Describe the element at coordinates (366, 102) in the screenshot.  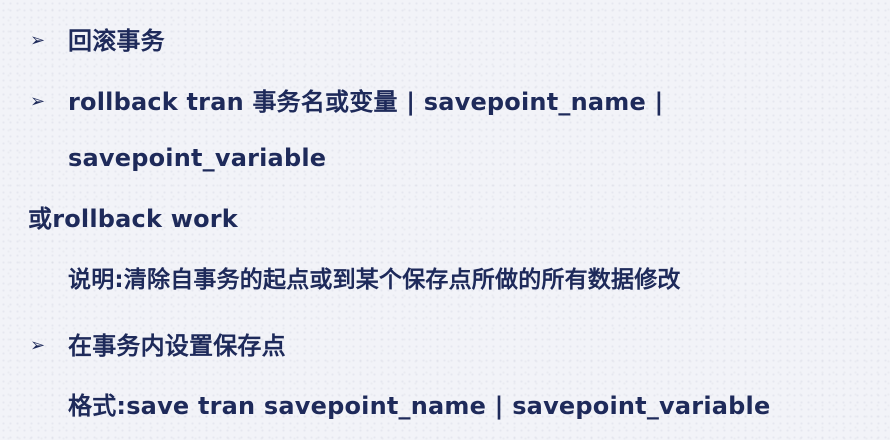
I see `rollback-syntax-line: rollback tran 事务名或变量 | savepoint_name |` at that location.